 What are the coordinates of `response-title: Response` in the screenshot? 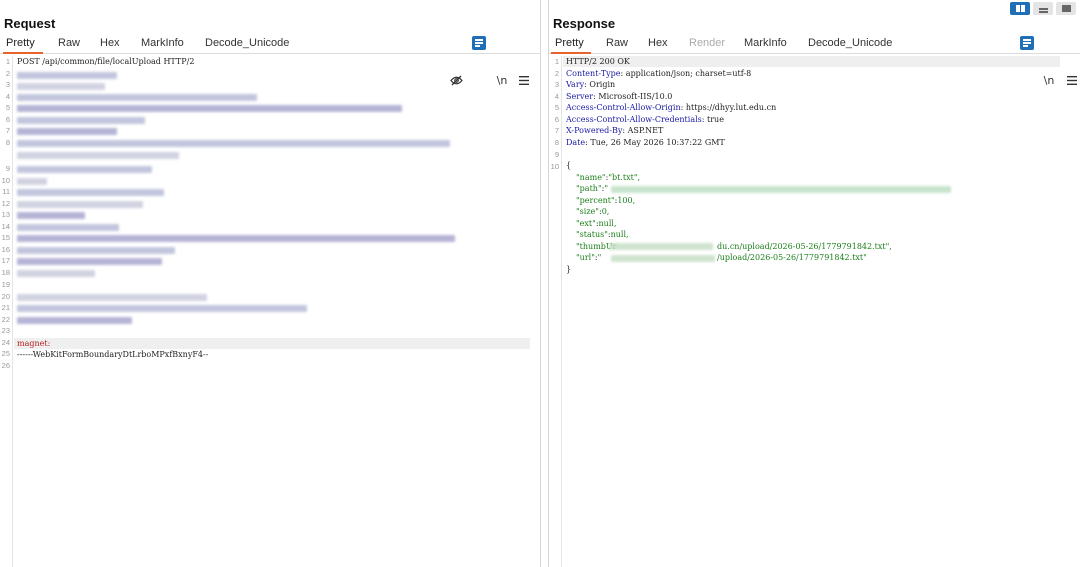 It's located at (584, 23).